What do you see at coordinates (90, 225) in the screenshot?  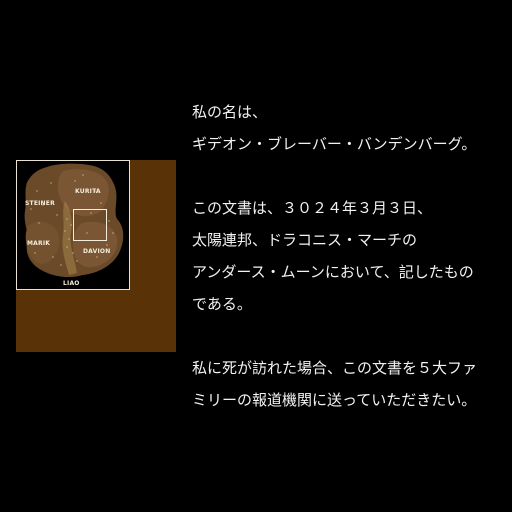 I see `map-selection-box` at bounding box center [90, 225].